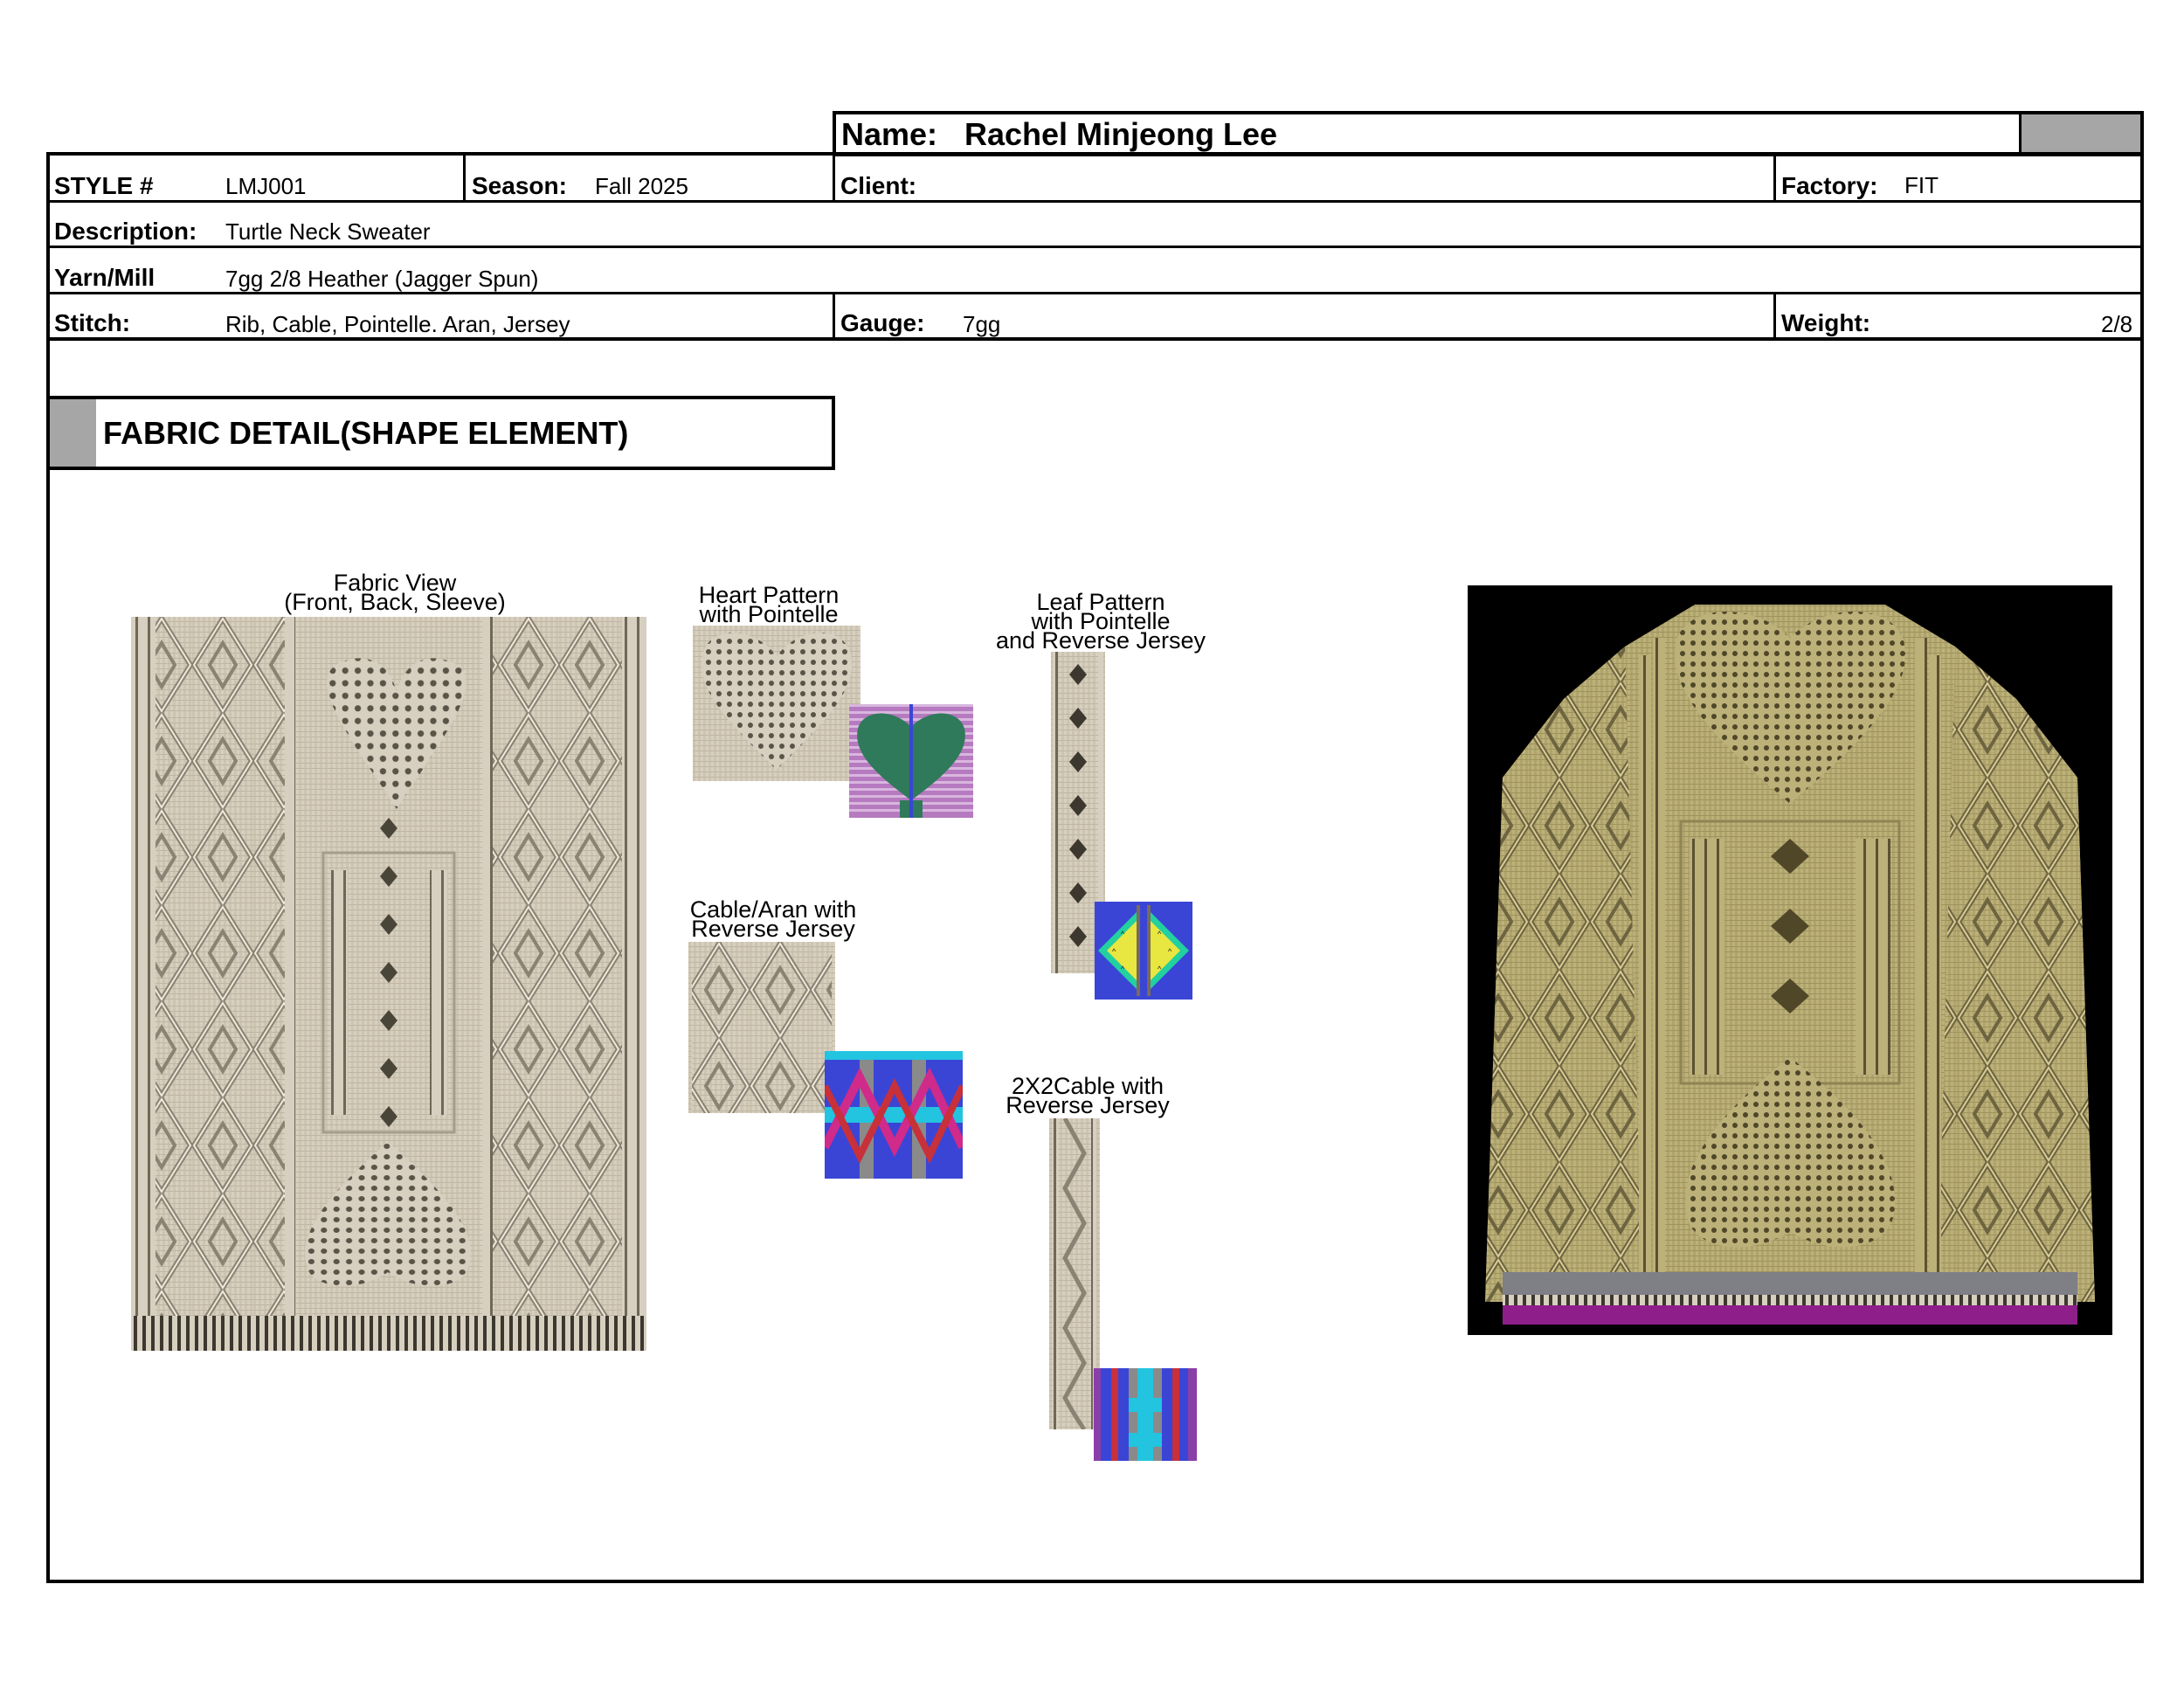 The height and width of the screenshot is (1688, 2184). Describe the element at coordinates (982, 324) in the screenshot. I see `gauge-value: 7gg` at that location.